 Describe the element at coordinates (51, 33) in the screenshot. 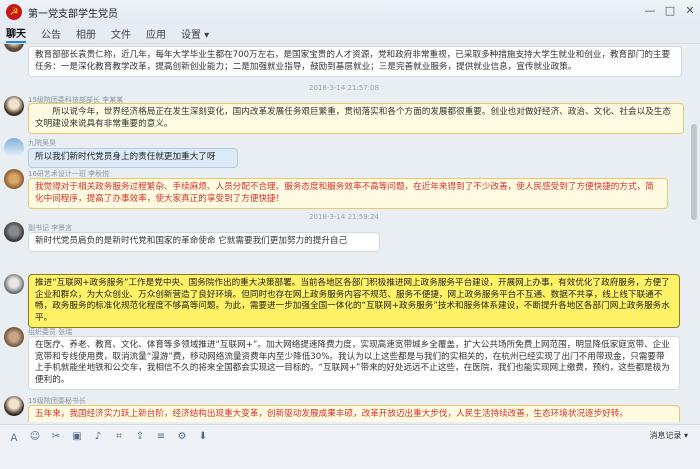

I see `tab-announcement: 公告` at that location.